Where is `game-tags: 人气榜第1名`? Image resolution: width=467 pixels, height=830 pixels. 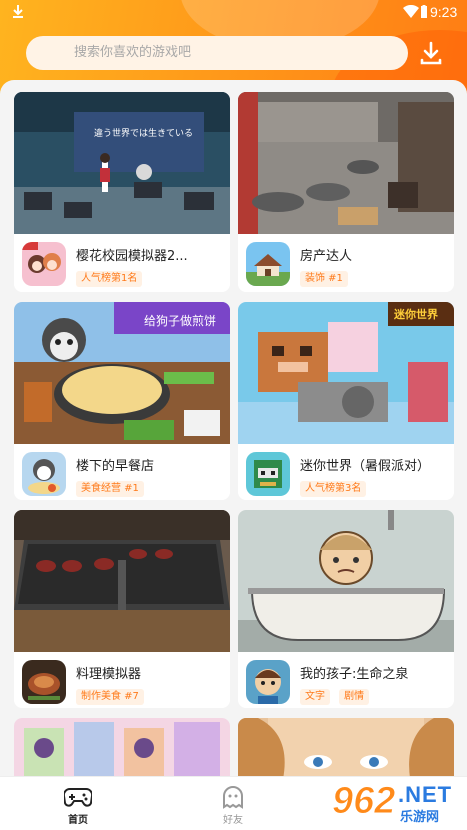 game-tags: 人气榜第1名 is located at coordinates (111, 276).